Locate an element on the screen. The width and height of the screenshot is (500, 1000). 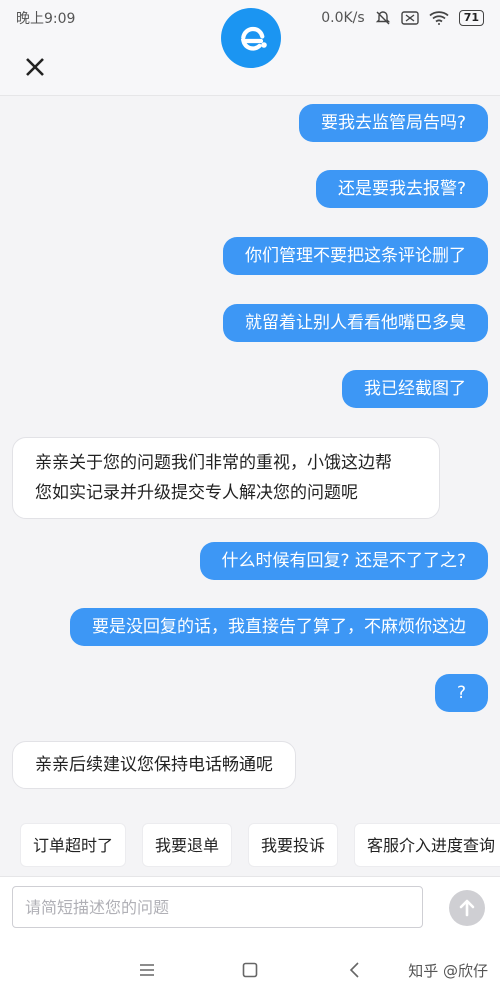
quick-reply-bar: 订单超时了 我要退单 我要投诉 客服介入进度查询 is located at coordinates (260, 845).